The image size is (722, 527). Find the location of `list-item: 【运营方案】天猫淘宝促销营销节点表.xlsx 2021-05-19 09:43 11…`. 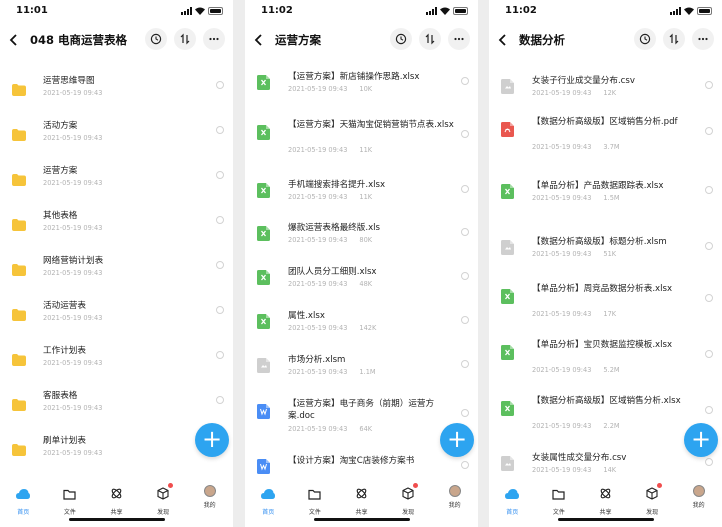

list-item: 【运营方案】天猫淘宝促销营销节点表.xlsx 2021-05-19 09:43 11… is located at coordinates (361, 140).